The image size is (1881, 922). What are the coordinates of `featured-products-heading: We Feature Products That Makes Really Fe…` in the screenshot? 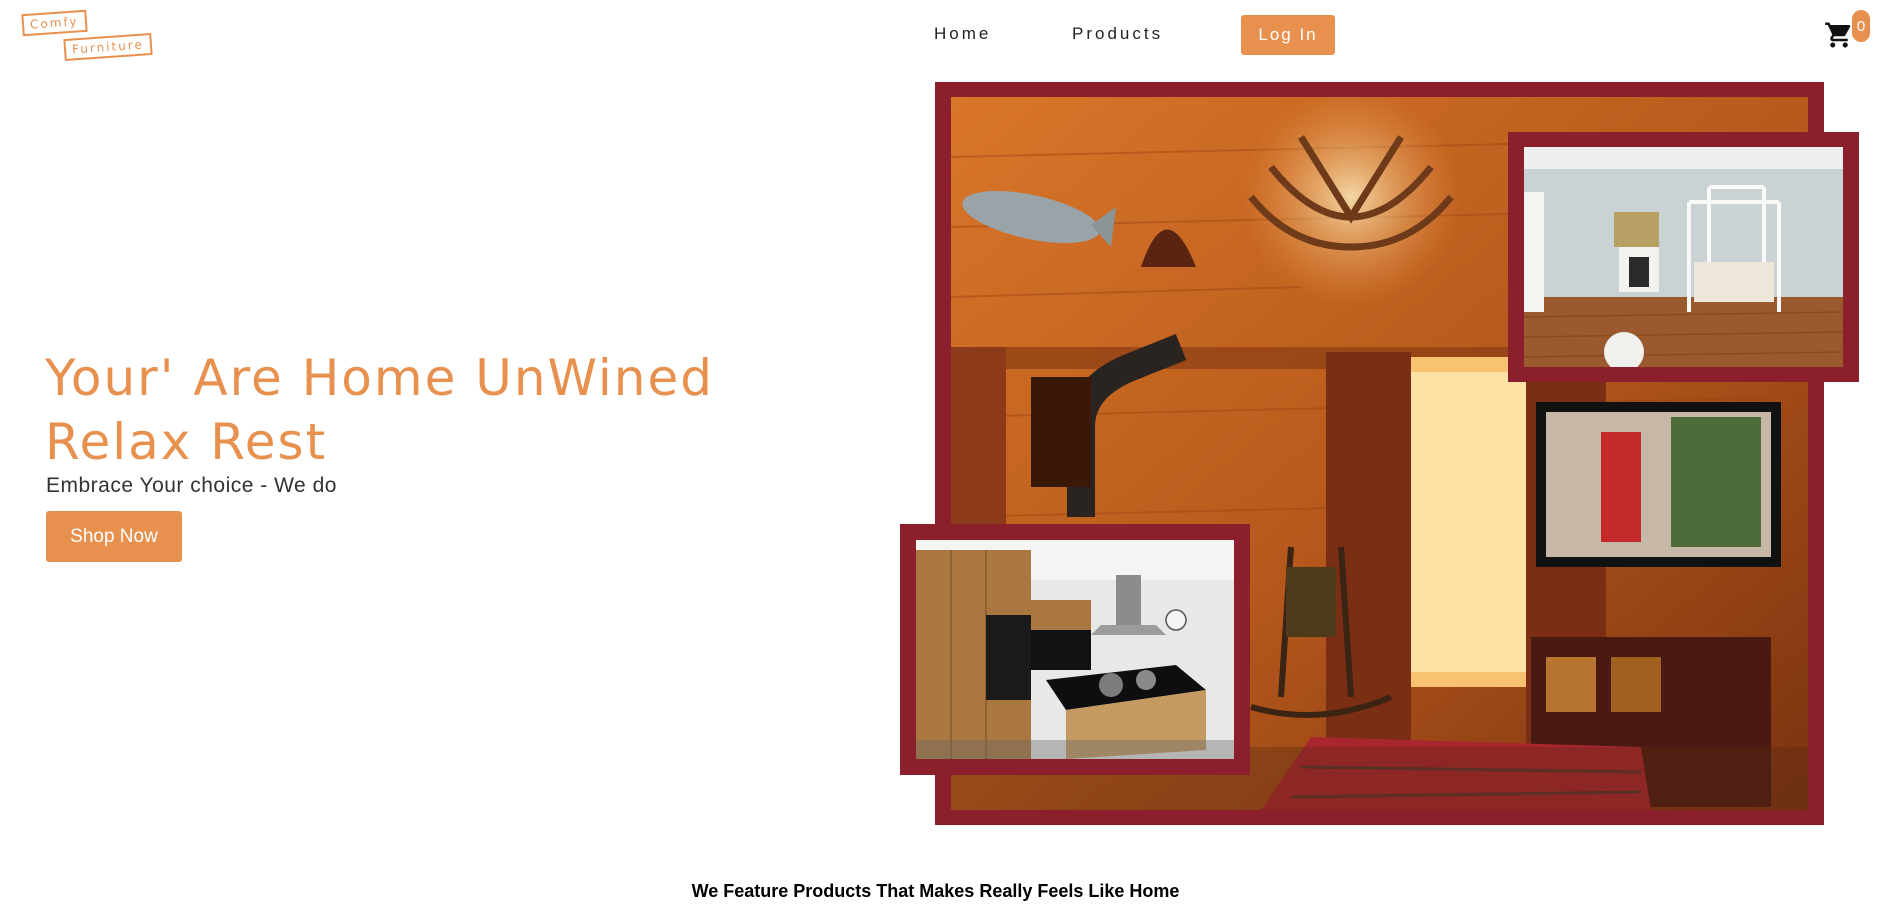 It's located at (935, 891).